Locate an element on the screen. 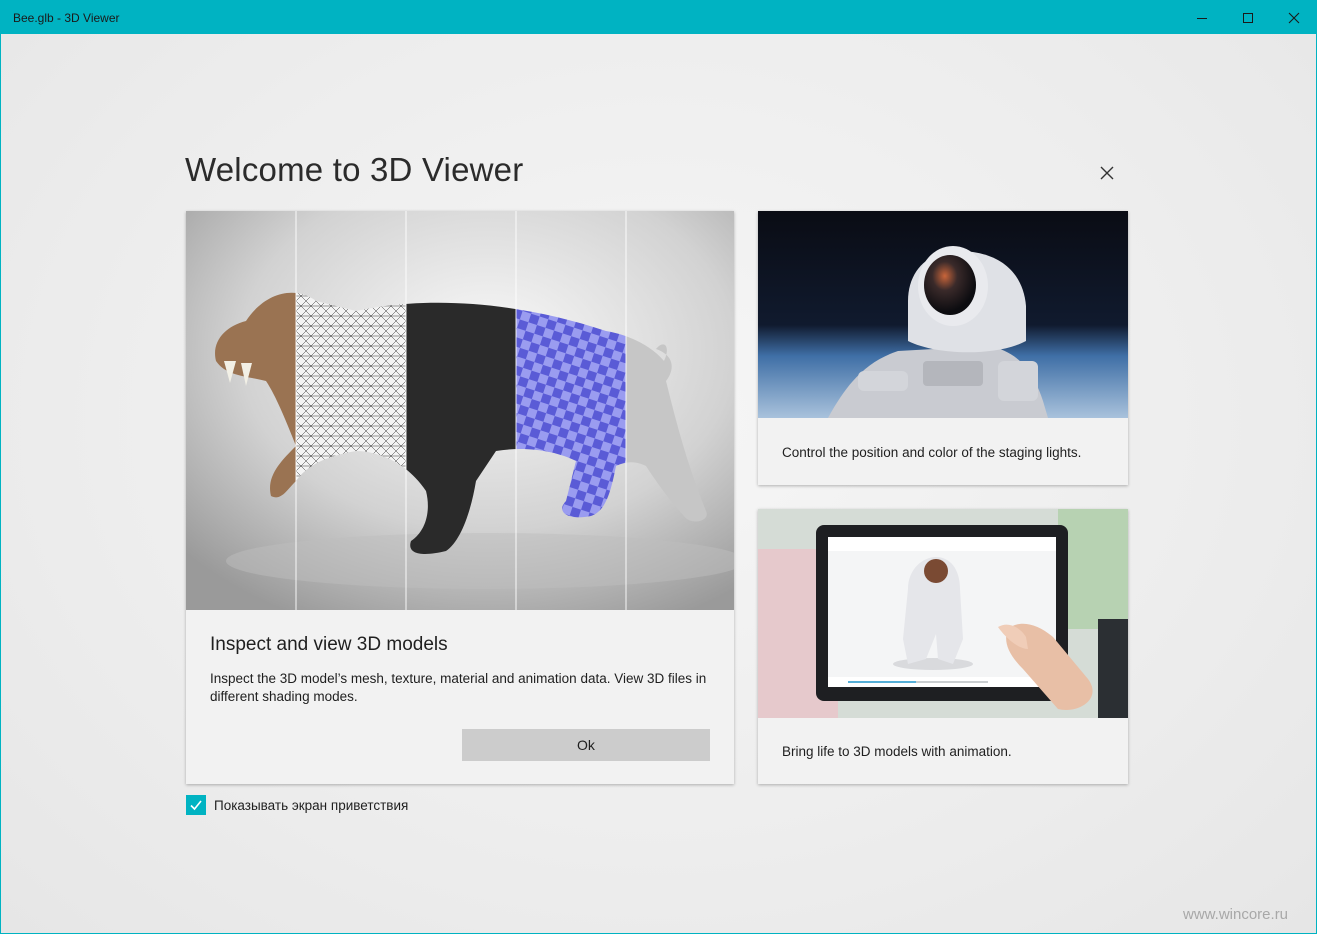 The height and width of the screenshot is (934, 1317). show-welcome-checkbox is located at coordinates (196, 805).